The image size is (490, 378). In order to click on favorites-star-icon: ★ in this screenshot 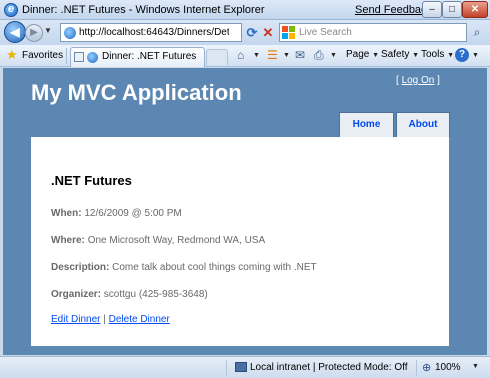, I will do `click(12, 54)`.